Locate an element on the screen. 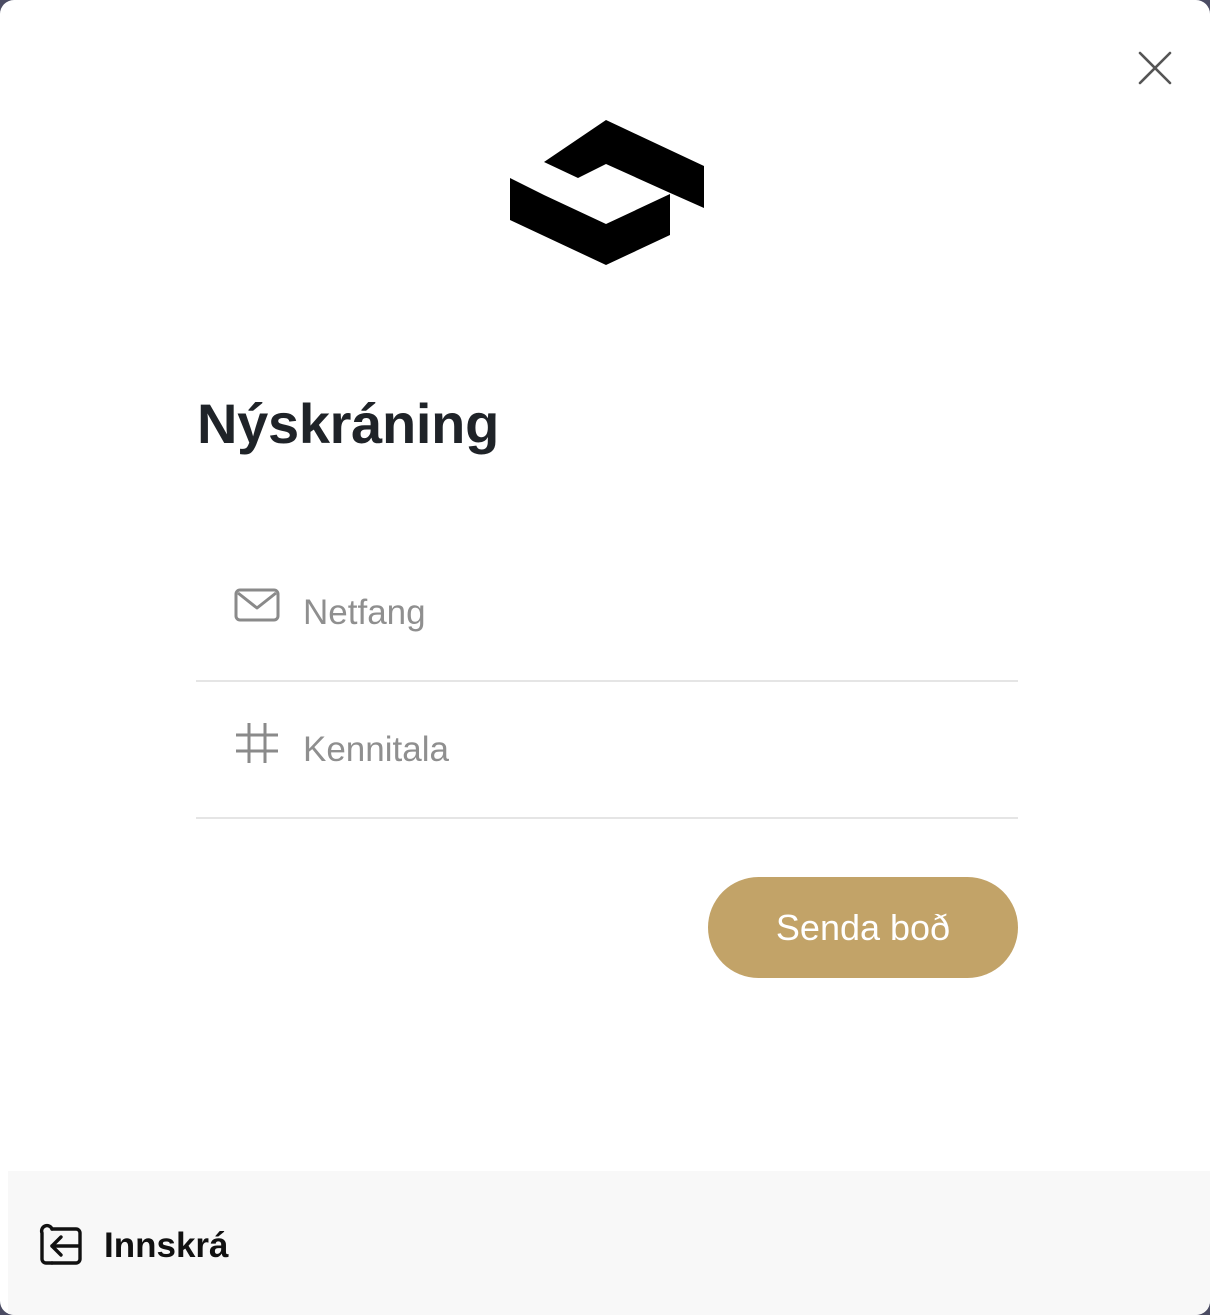 Image resolution: width=1210 pixels, height=1315 pixels. kennitala-field-row is located at coordinates (607, 750).